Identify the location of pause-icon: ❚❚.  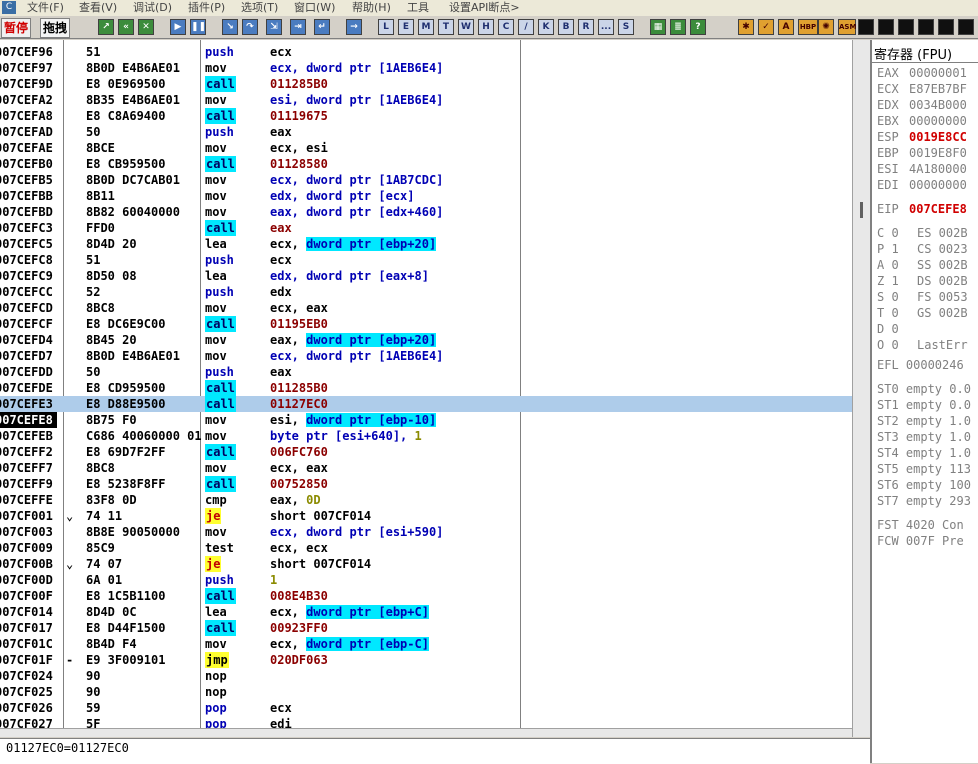
(198, 27).